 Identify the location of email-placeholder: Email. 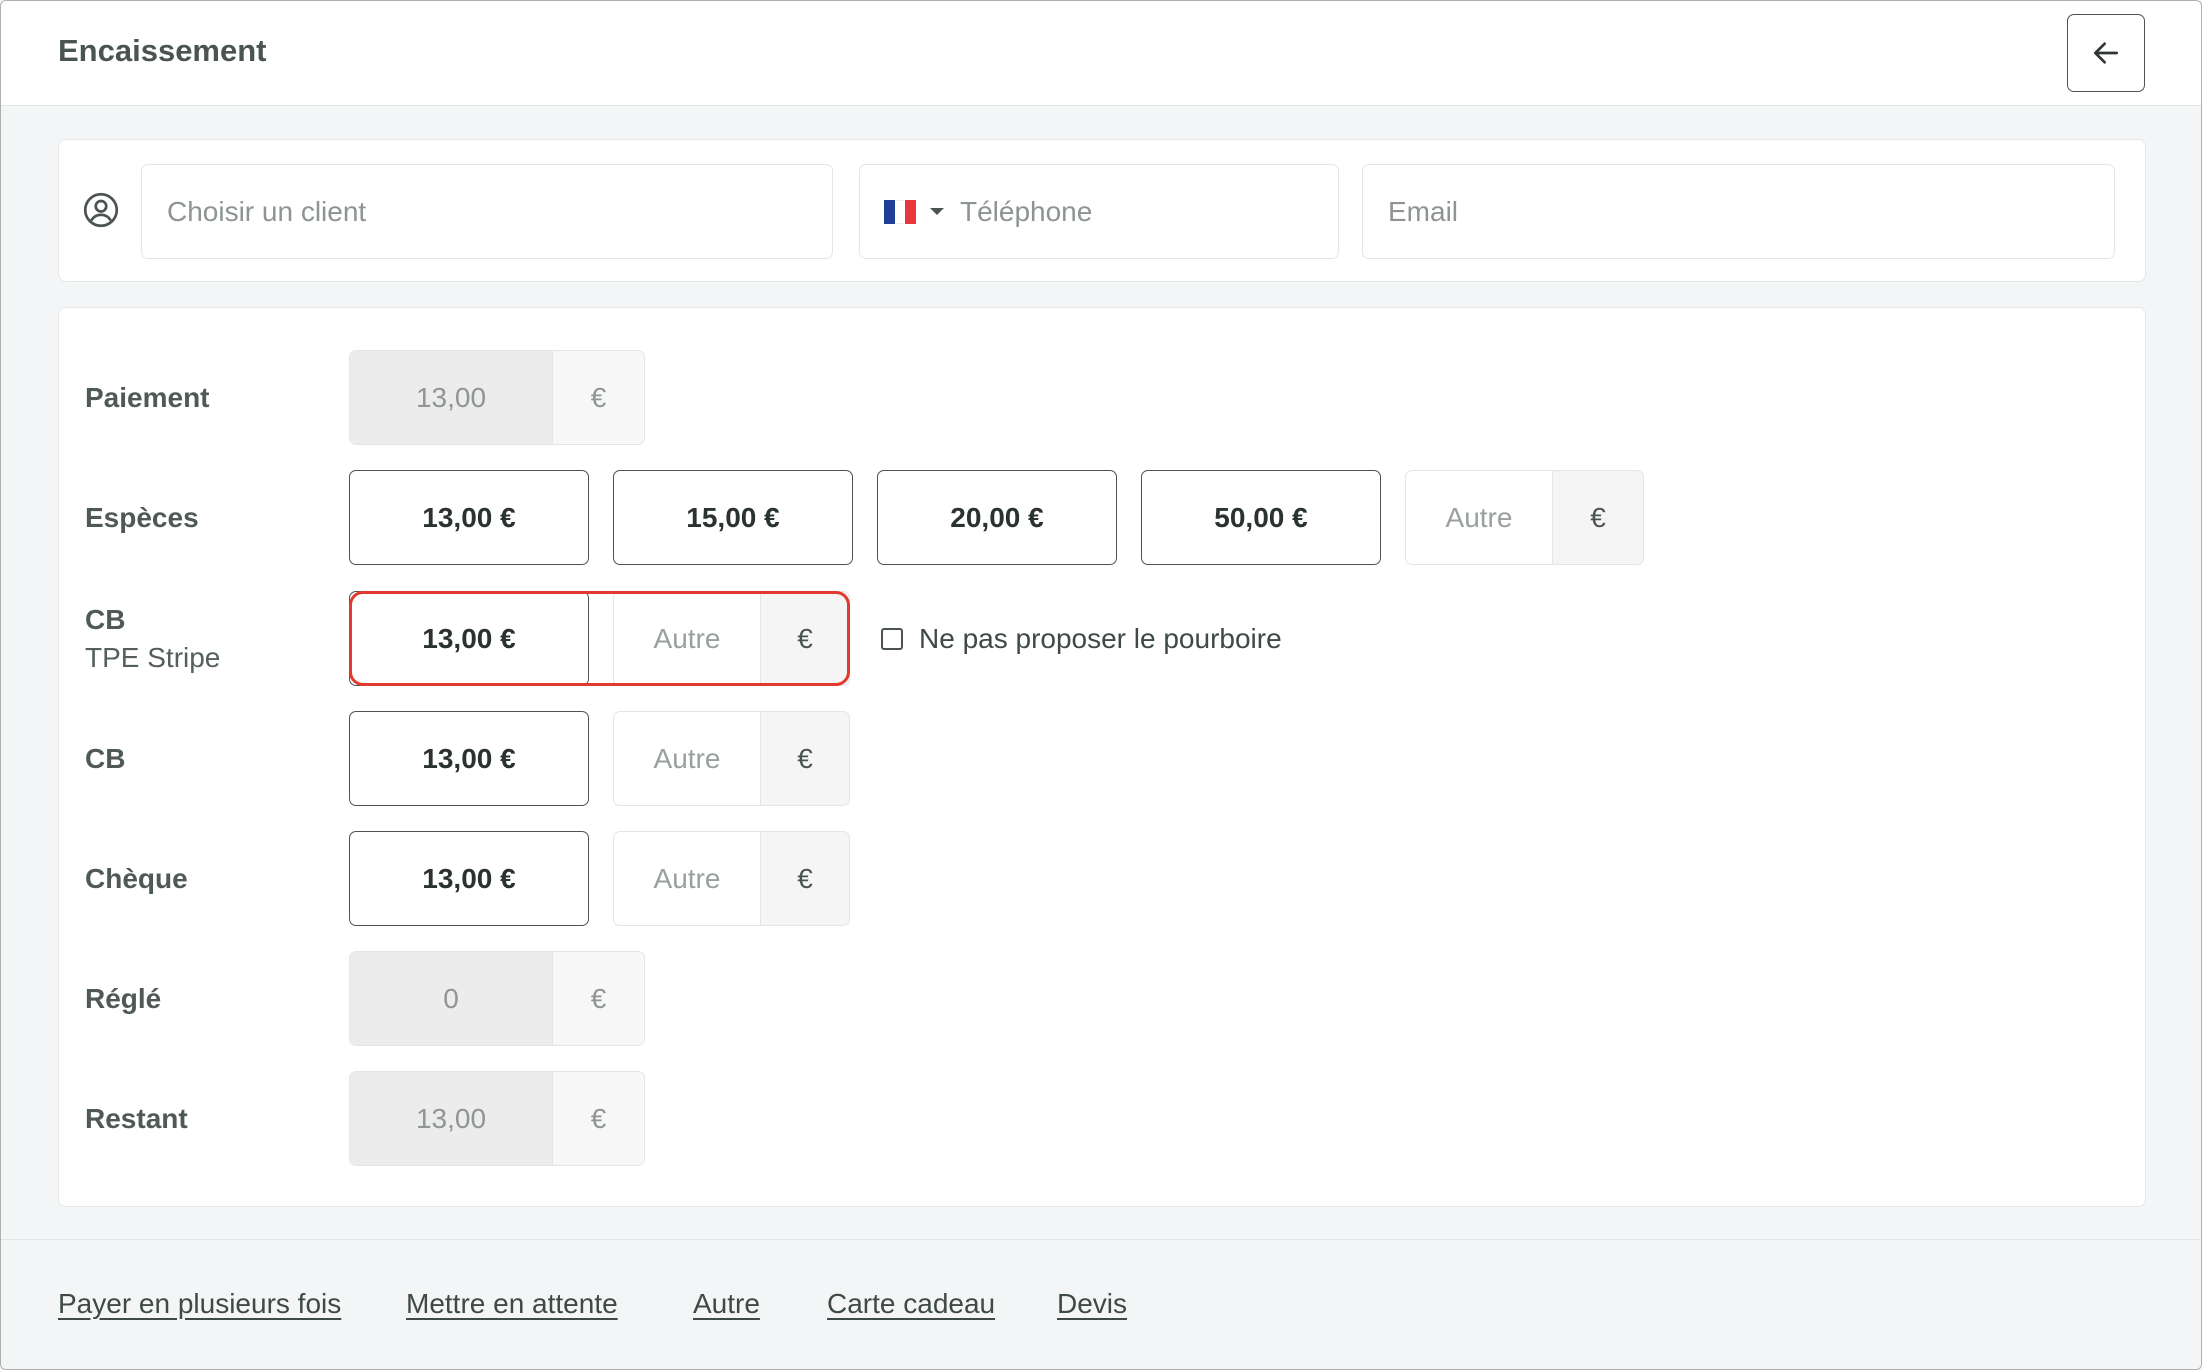
(1423, 211).